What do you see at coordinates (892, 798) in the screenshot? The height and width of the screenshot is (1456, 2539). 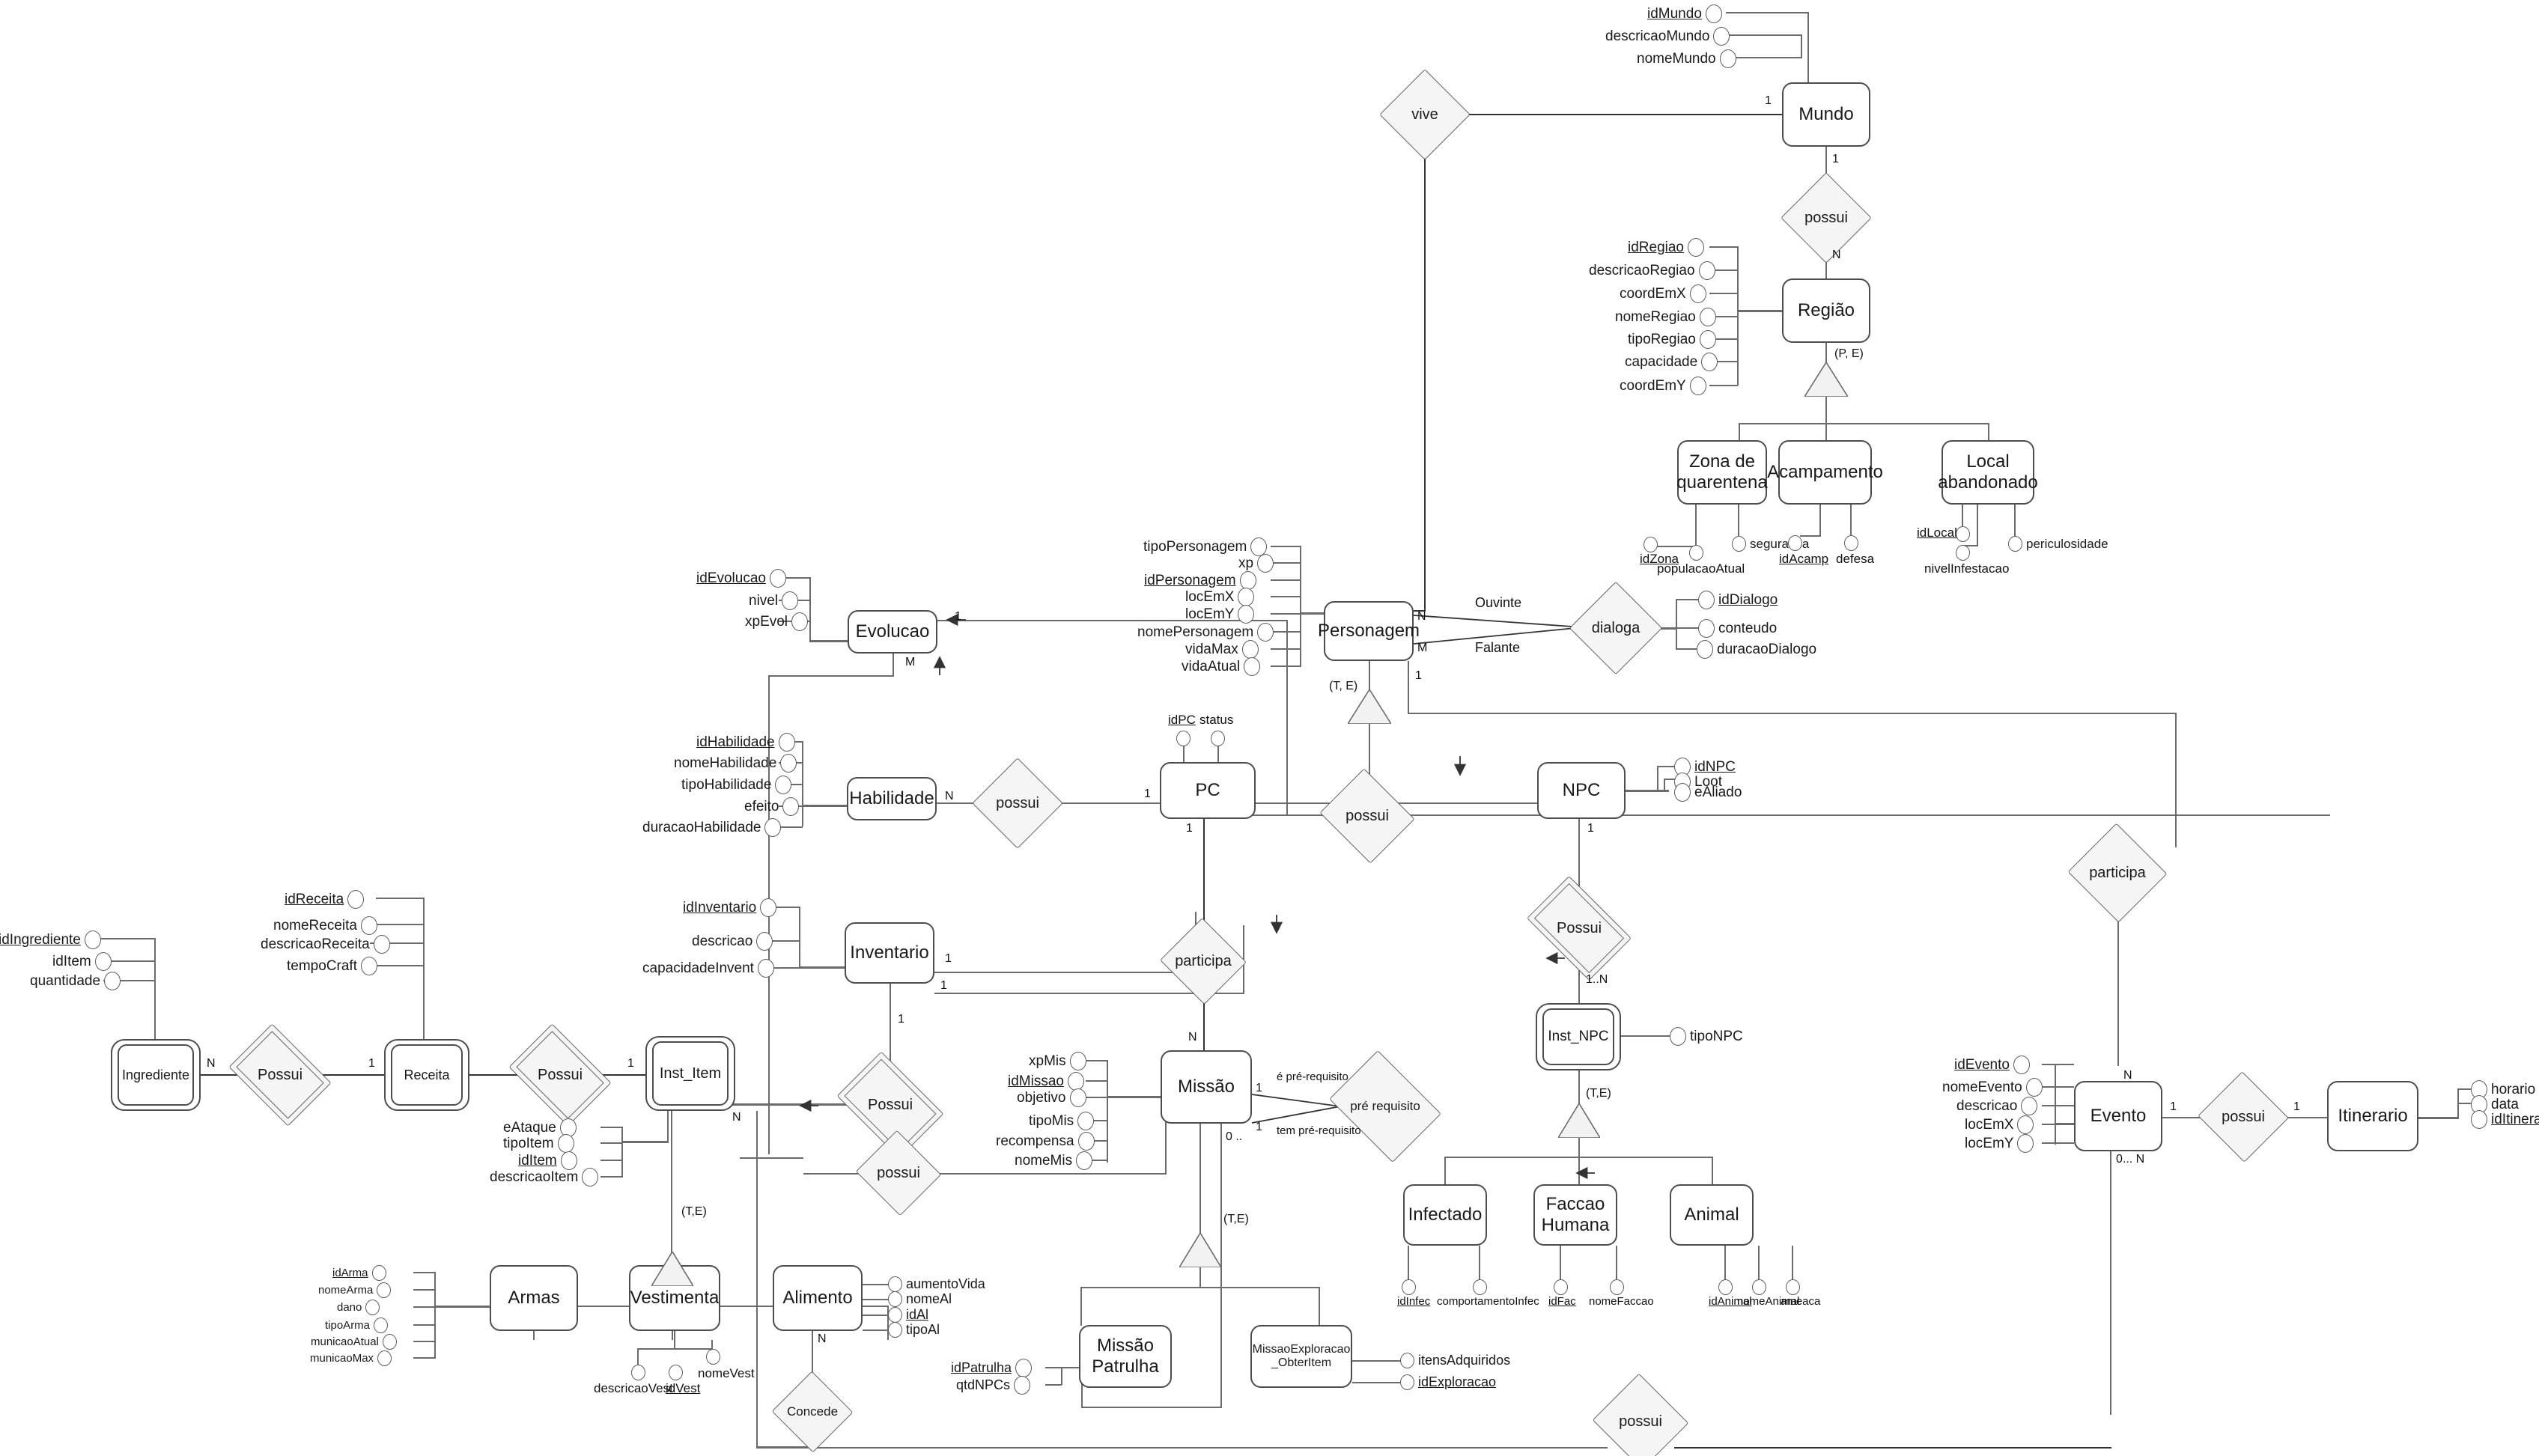 I see `entity-habilidade: Habilidade` at bounding box center [892, 798].